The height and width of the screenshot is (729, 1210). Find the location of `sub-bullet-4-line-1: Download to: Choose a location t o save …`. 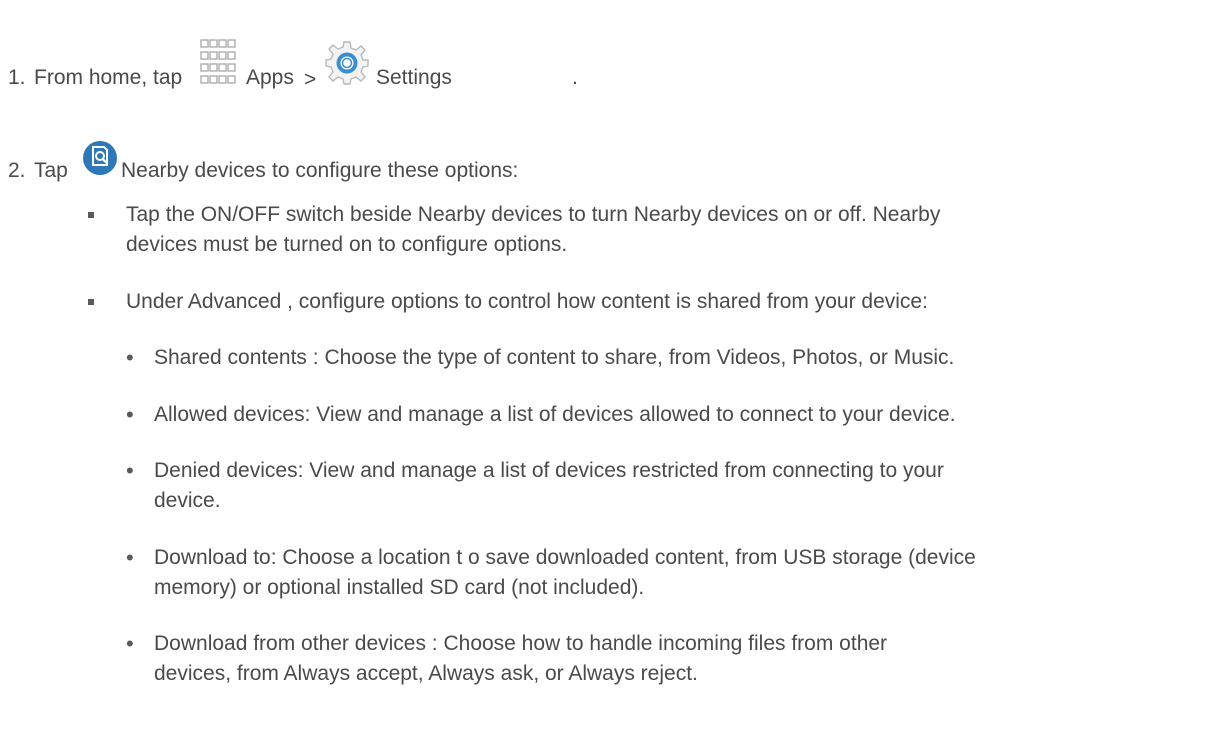

sub-bullet-4-line-1: Download to: Choose a location t o save … is located at coordinates (565, 557).